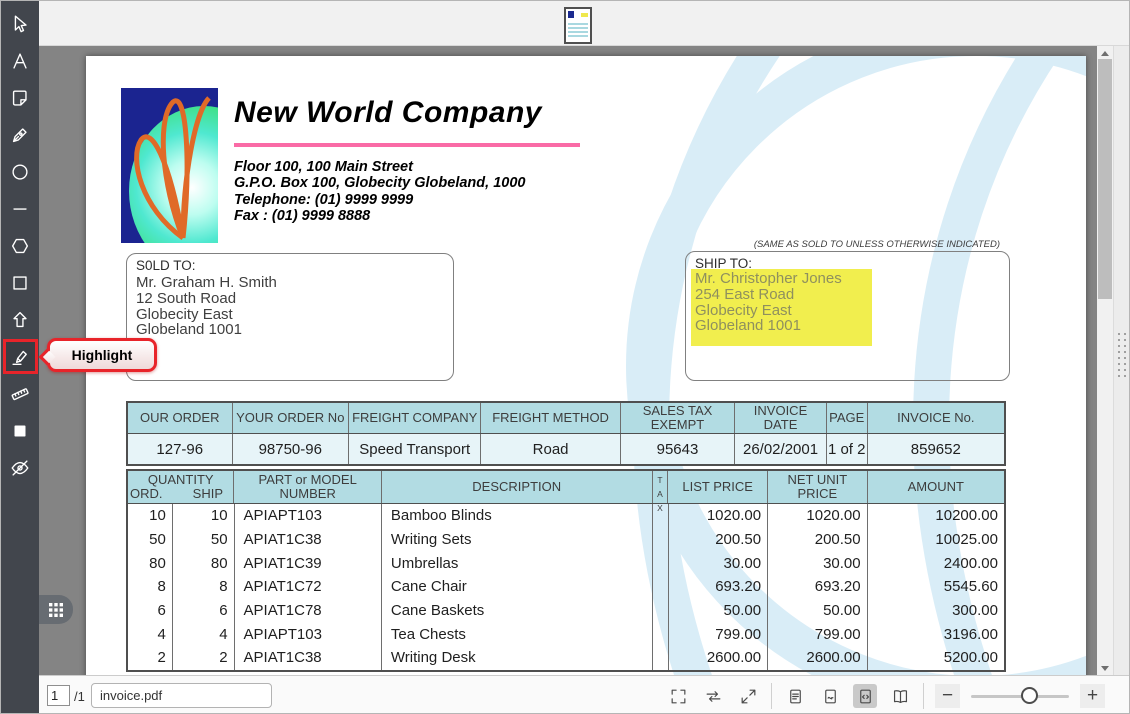  What do you see at coordinates (935, 486) in the screenshot?
I see `header-amount: AMOUNT` at bounding box center [935, 486].